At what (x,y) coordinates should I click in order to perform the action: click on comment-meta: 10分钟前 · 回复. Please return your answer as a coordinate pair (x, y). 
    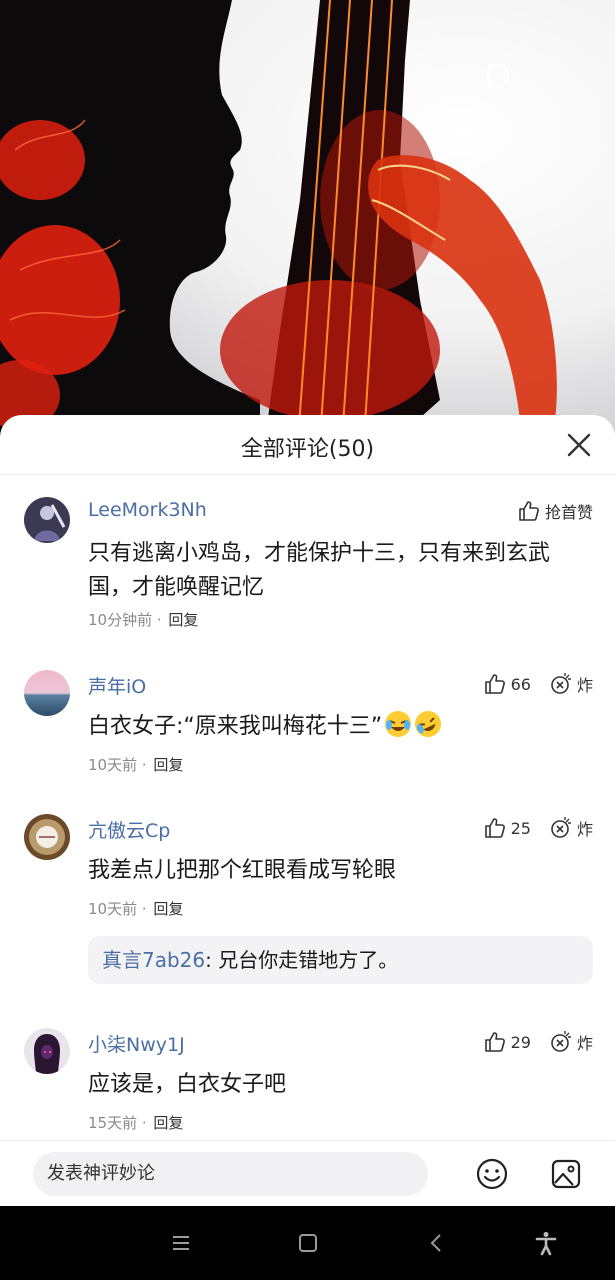
    Looking at the image, I should click on (143, 620).